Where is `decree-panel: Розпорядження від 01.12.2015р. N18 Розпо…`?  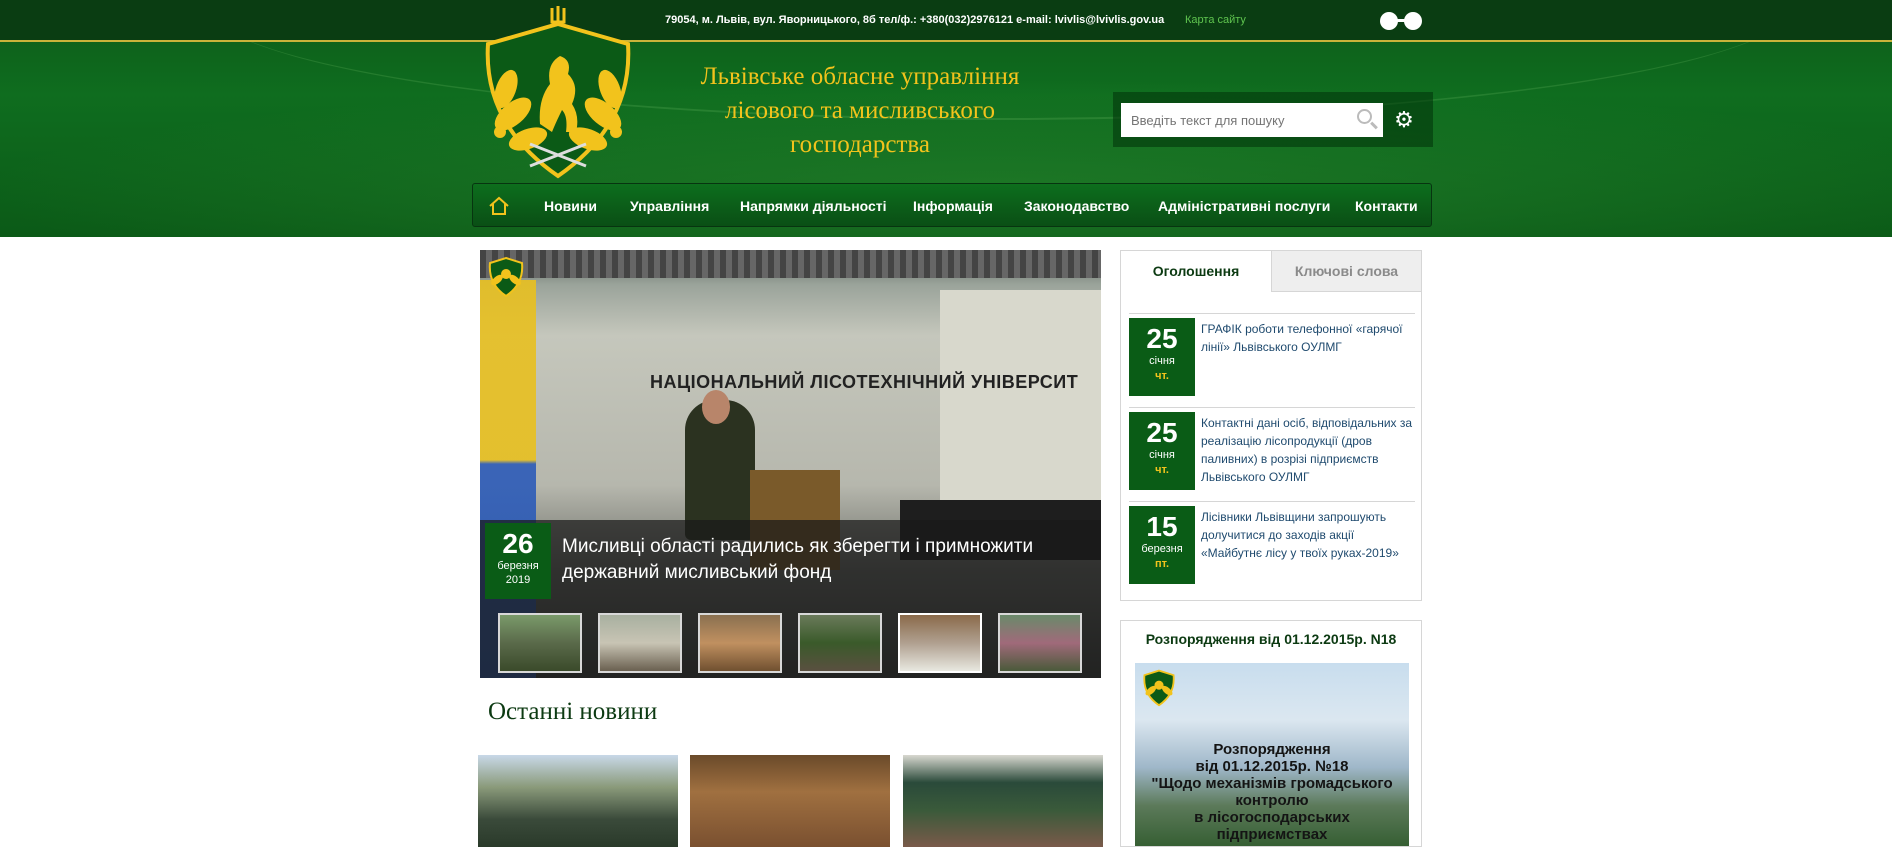
decree-panel: Розпорядження від 01.12.2015р. N18 Розпо… is located at coordinates (1271, 733).